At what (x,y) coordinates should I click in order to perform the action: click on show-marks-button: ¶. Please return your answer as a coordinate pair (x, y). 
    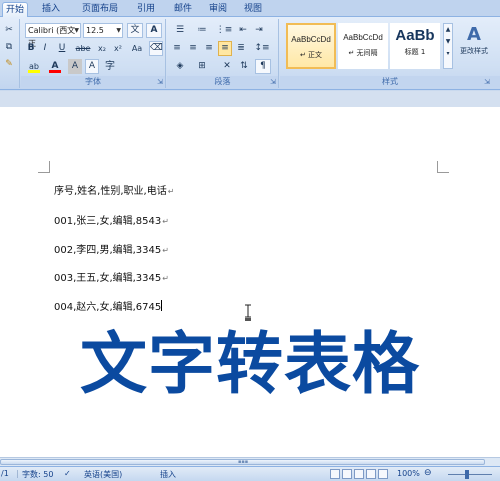
    Looking at the image, I should click on (263, 66).